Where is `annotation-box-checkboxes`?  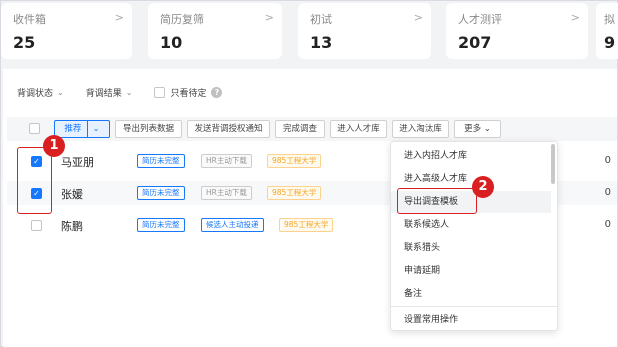
annotation-box-checkboxes is located at coordinates (34, 180).